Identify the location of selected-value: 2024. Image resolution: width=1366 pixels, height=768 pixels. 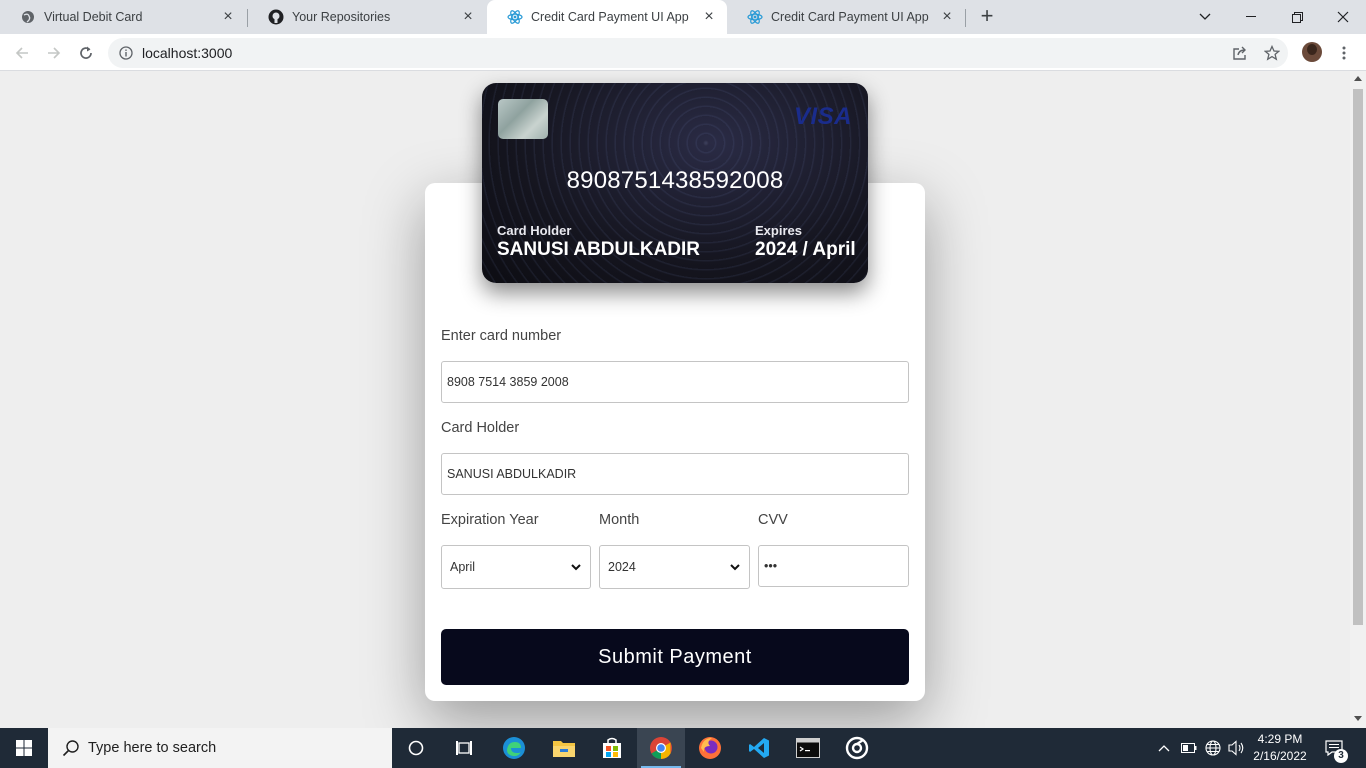
(622, 567).